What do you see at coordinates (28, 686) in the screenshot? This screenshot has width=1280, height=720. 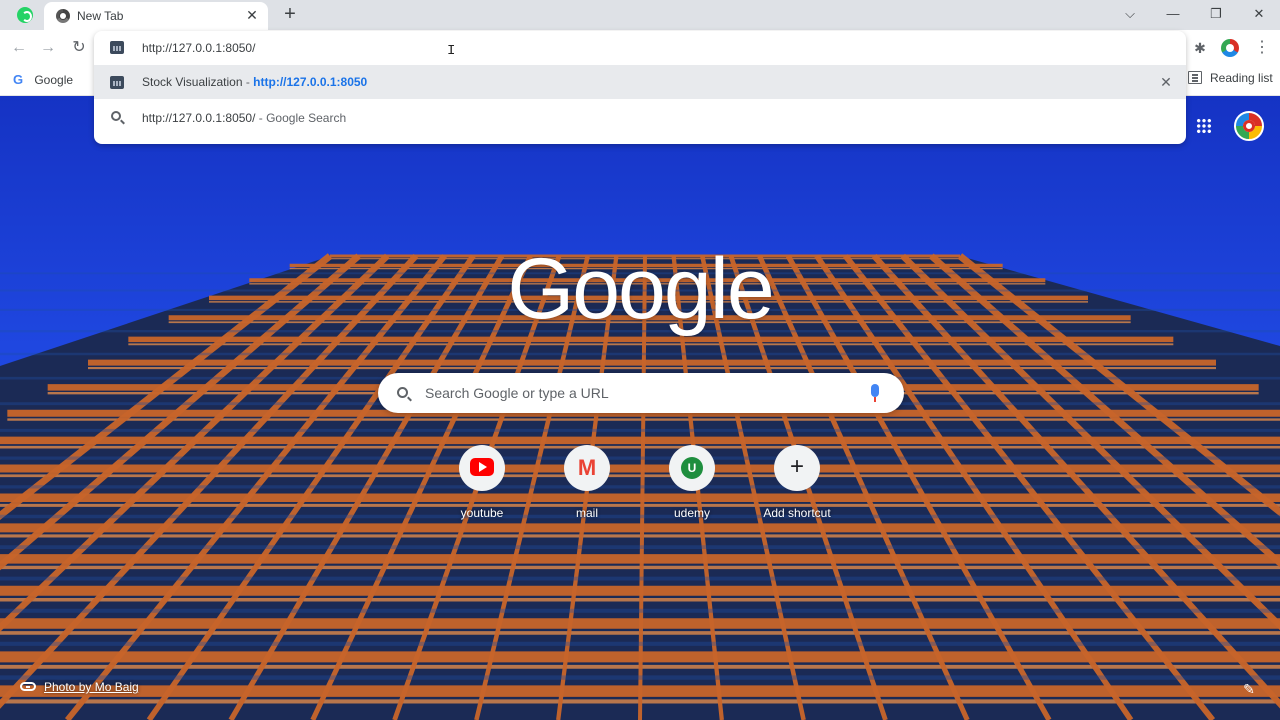 I see `link-icon` at bounding box center [28, 686].